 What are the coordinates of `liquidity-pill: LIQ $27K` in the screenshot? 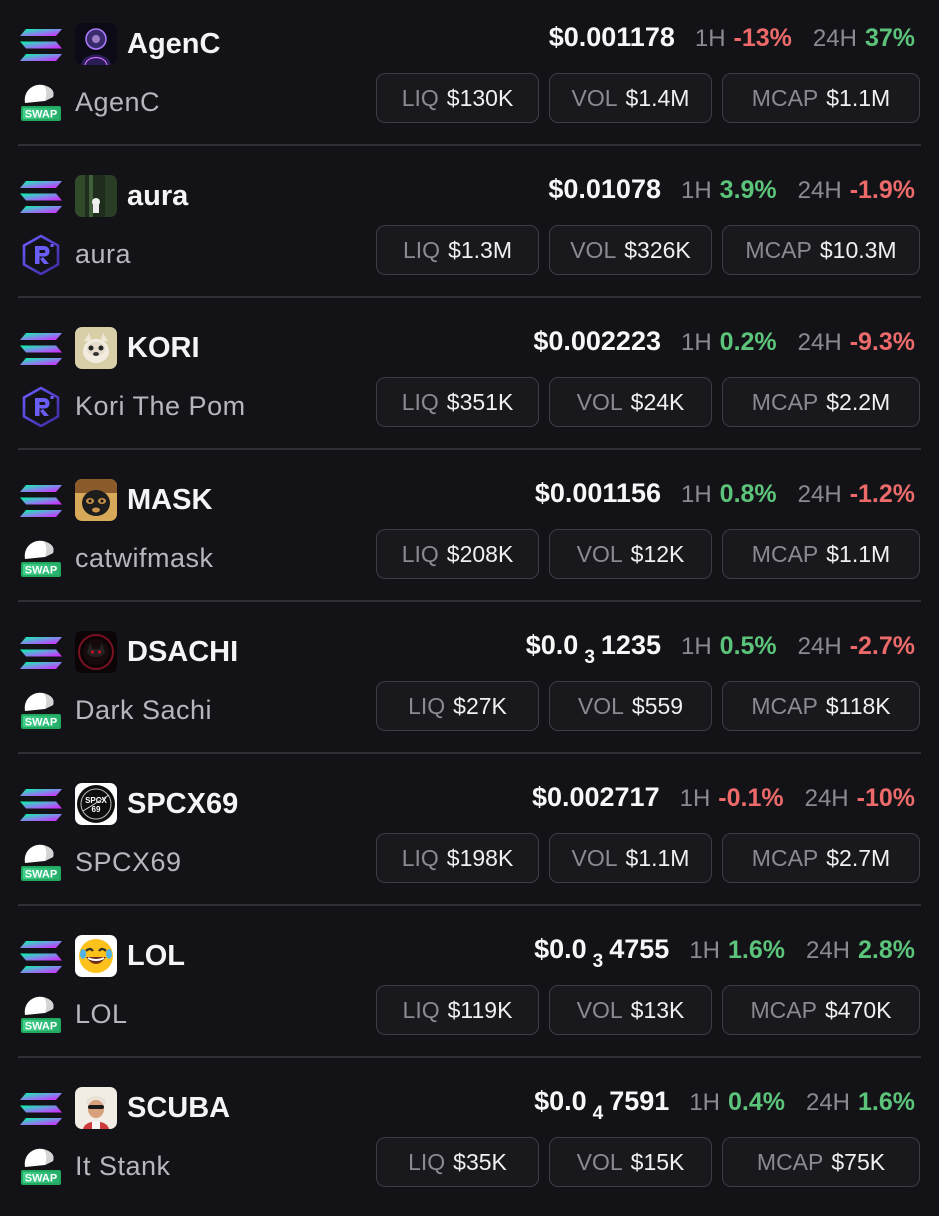 It's located at (457, 706).